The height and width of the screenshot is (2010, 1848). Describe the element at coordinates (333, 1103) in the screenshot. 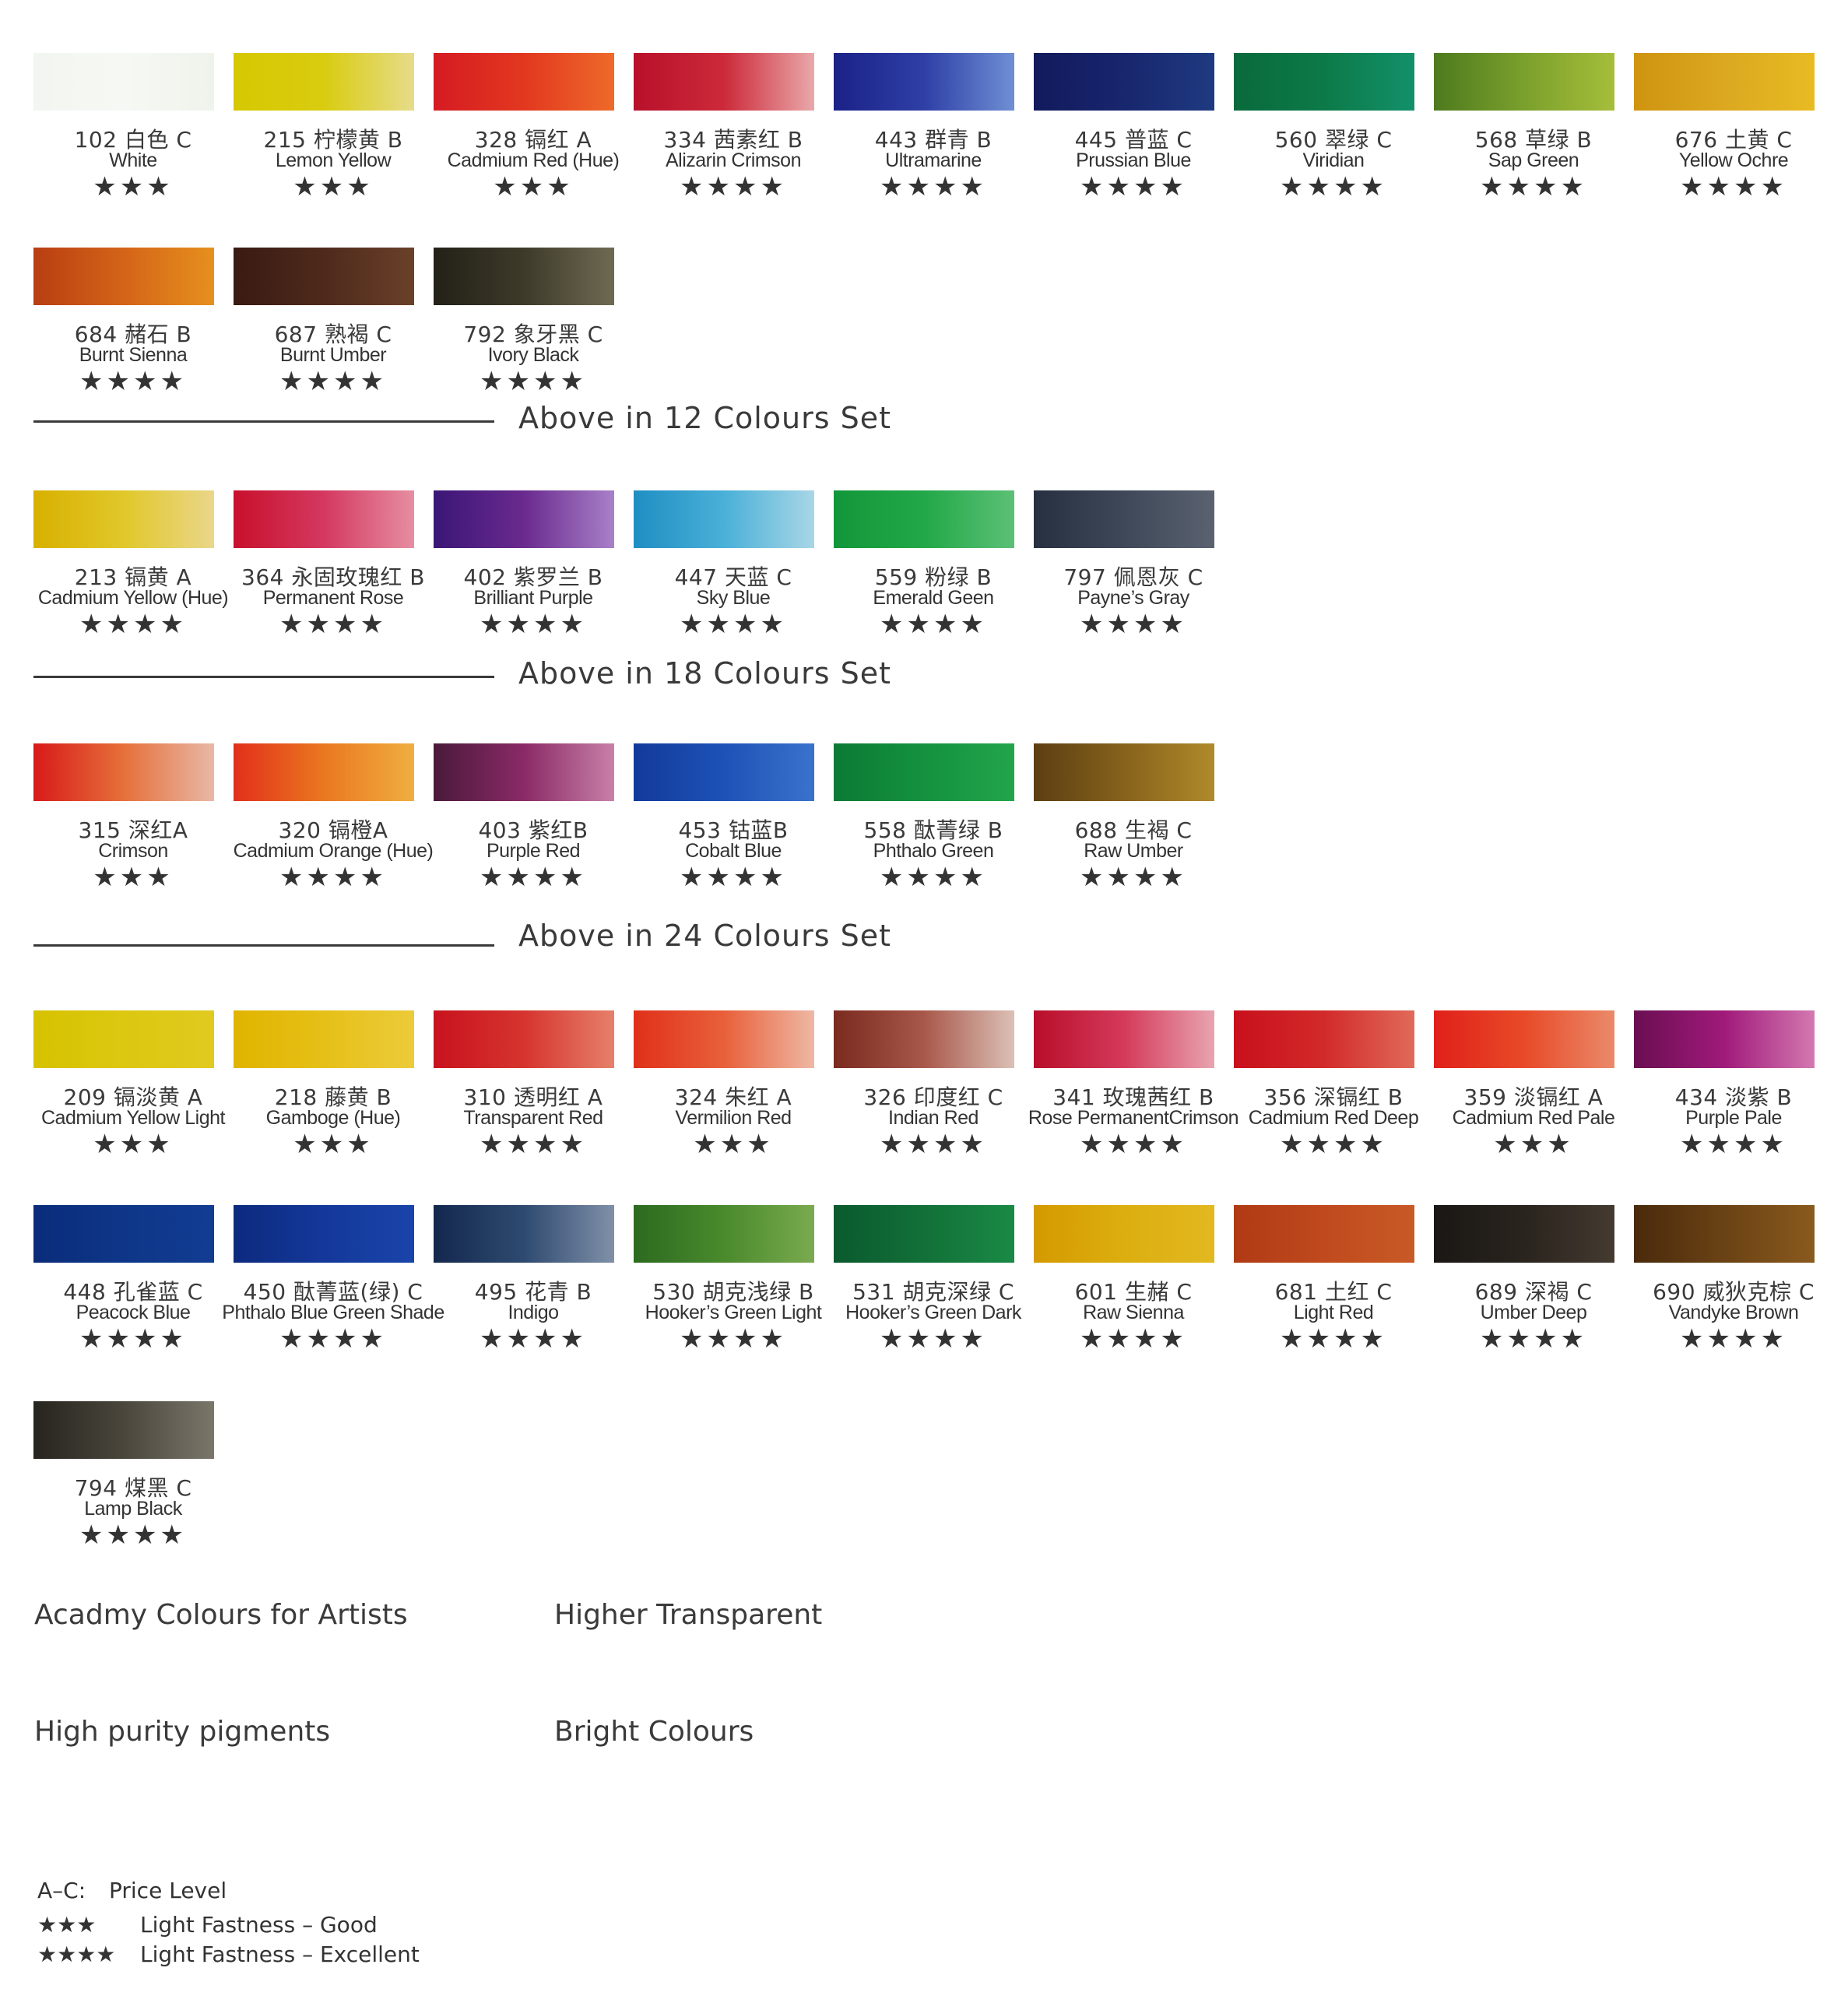

I see `swatch-card: 218 藤黄 B Gamboge (Hue) ★★★` at that location.